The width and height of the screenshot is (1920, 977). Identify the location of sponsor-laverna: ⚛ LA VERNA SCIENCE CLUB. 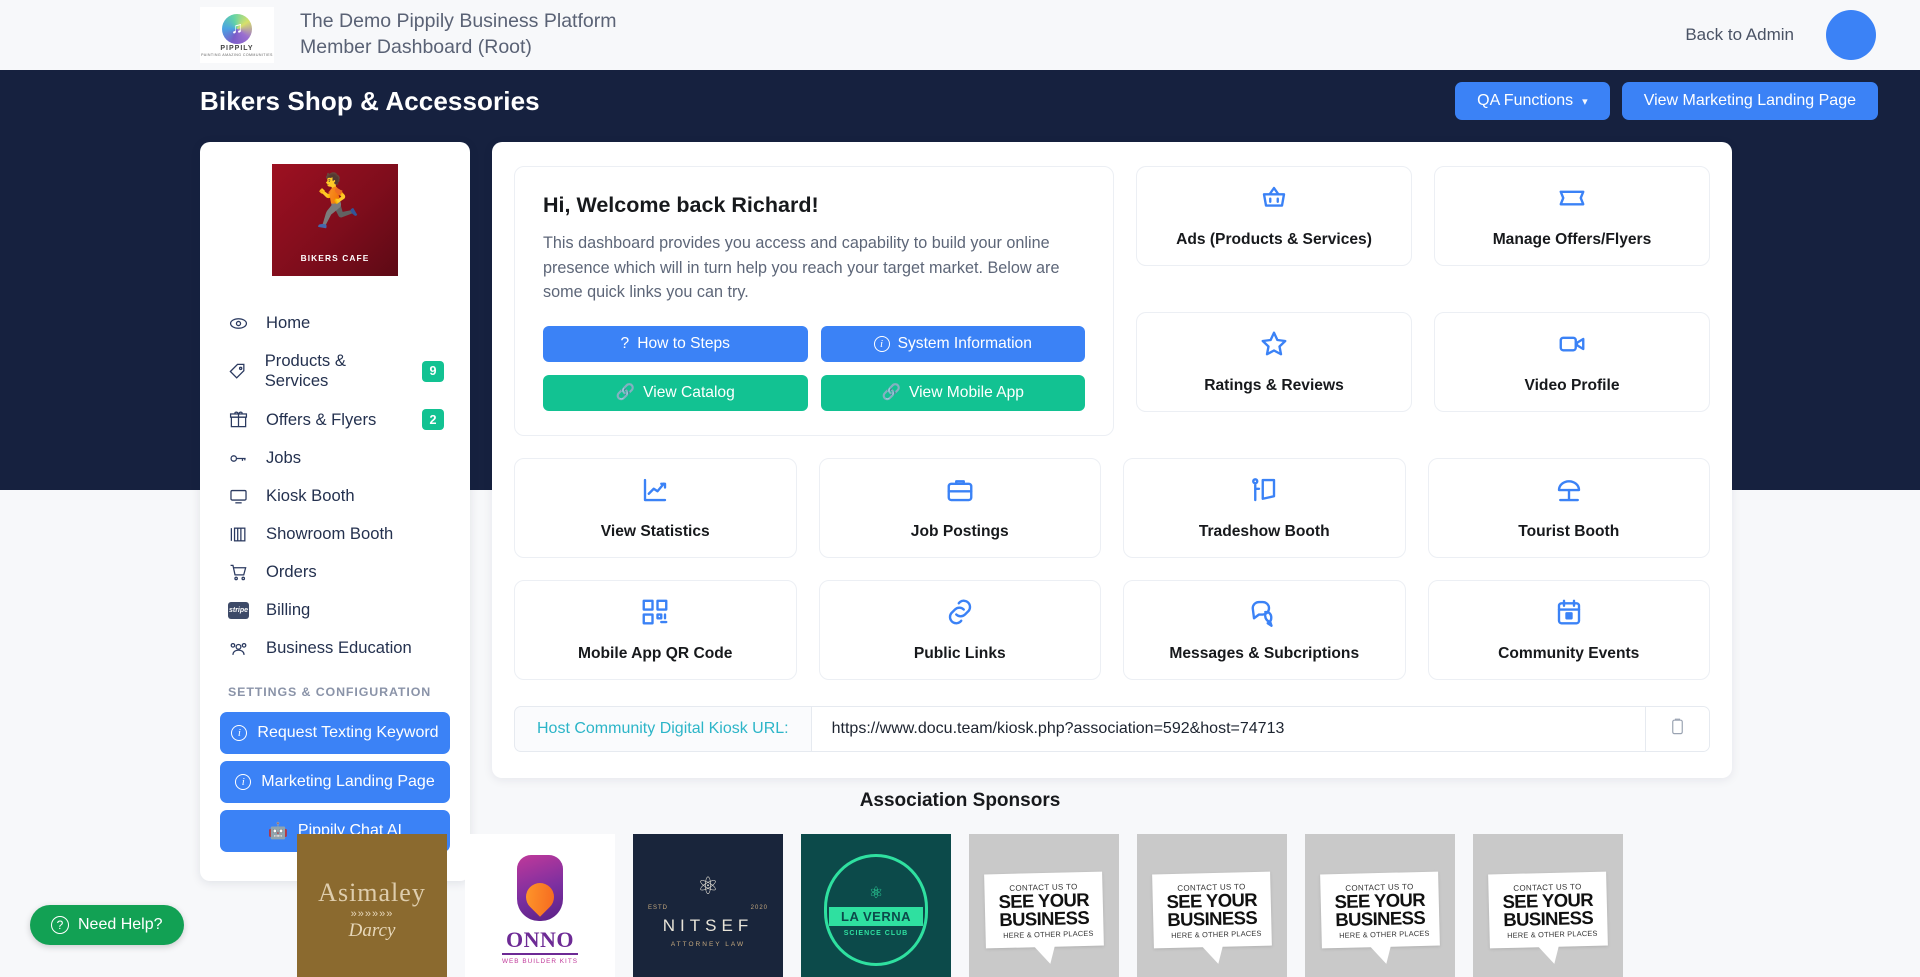
(876, 905).